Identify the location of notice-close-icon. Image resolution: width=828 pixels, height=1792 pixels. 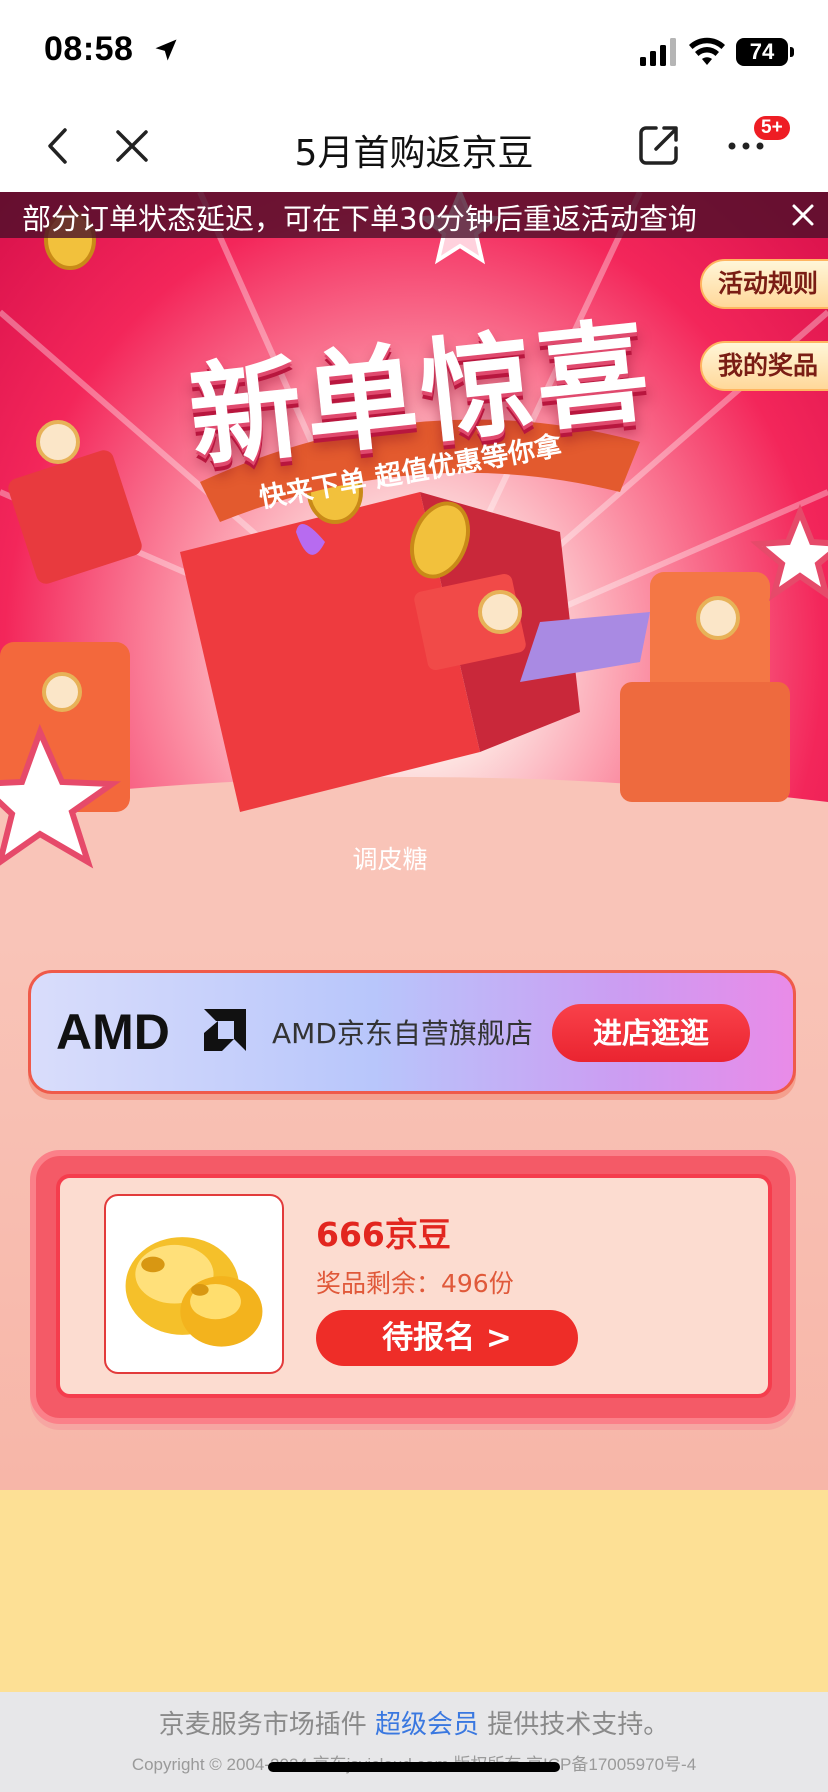
(803, 215).